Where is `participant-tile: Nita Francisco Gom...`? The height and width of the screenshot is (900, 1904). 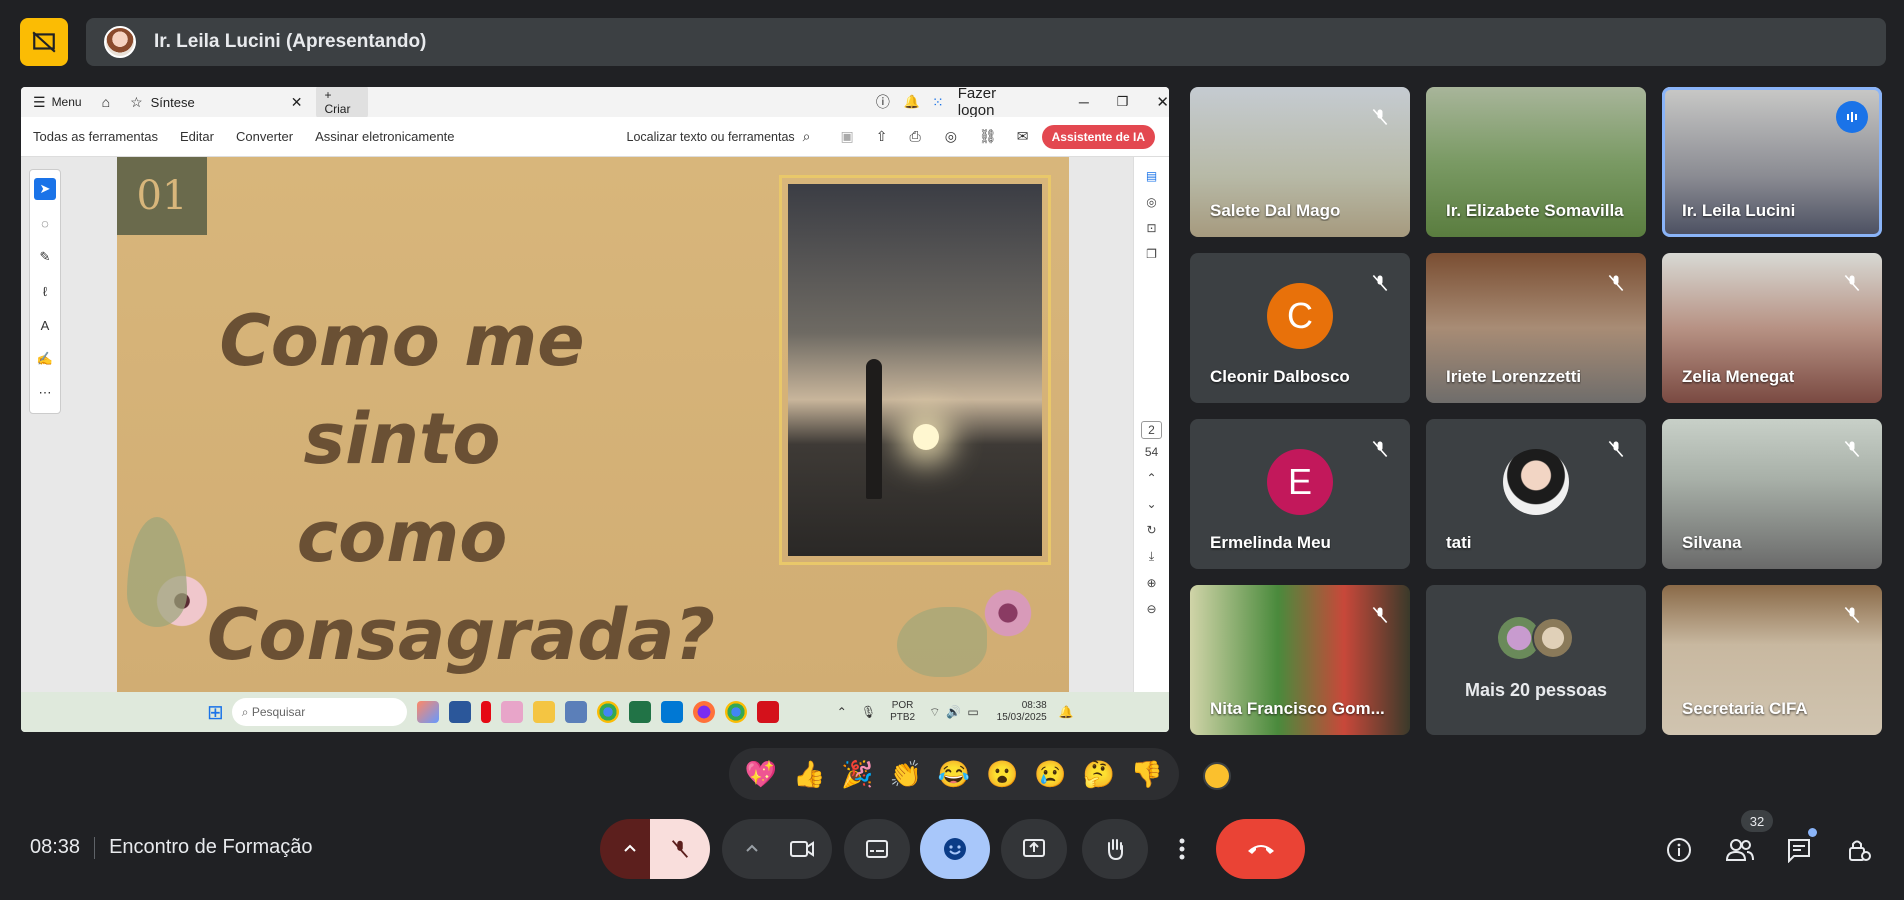
participant-tile: Nita Francisco Gom... is located at coordinates (1300, 660).